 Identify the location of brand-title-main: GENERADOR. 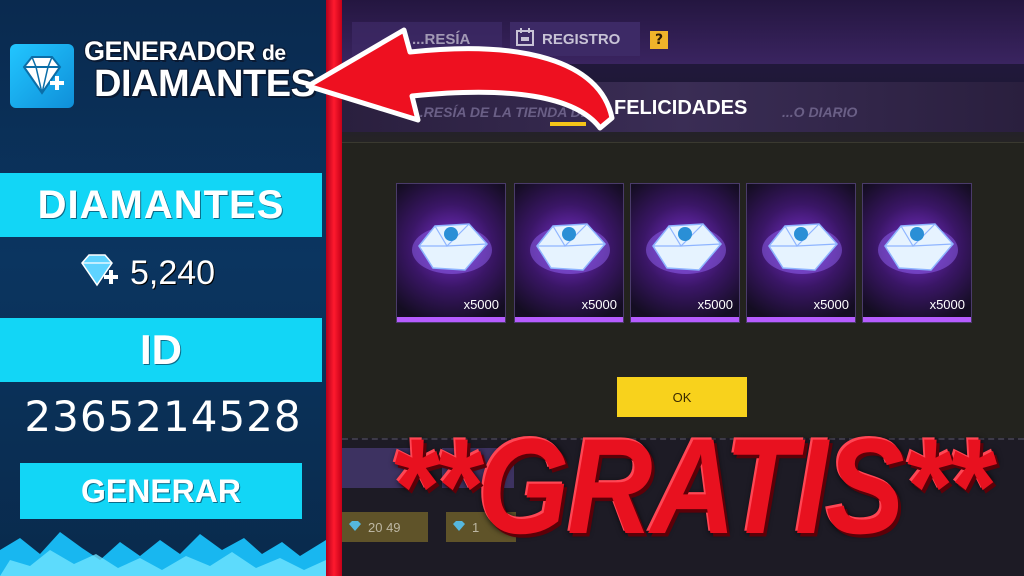
(170, 51).